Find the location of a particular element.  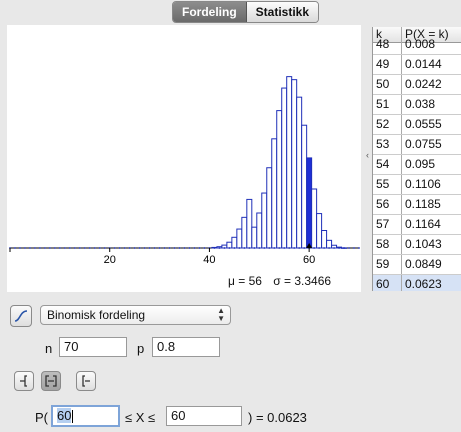

cell-k: 58 is located at coordinates (387, 244).